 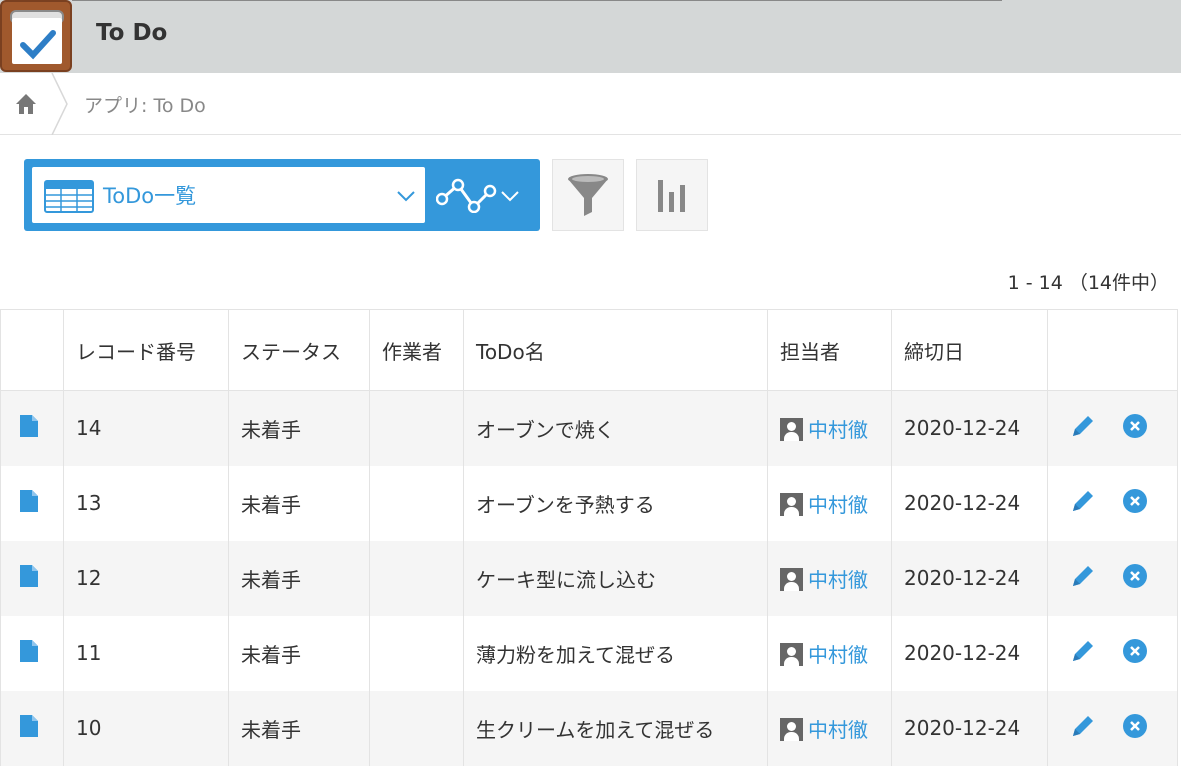 I want to click on header-status: ステータス, so click(x=299, y=350).